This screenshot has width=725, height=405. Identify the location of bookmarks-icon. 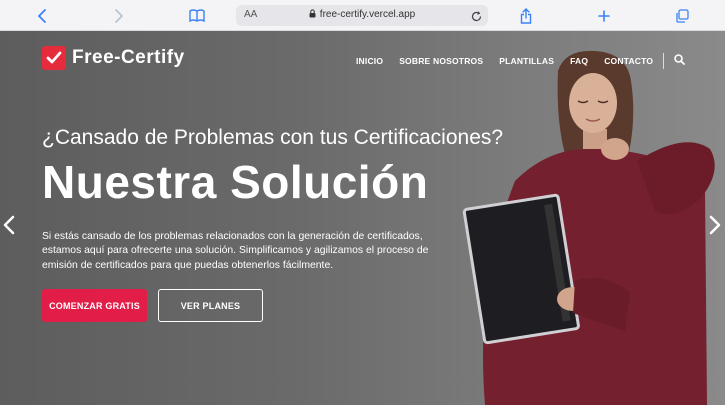
(197, 15).